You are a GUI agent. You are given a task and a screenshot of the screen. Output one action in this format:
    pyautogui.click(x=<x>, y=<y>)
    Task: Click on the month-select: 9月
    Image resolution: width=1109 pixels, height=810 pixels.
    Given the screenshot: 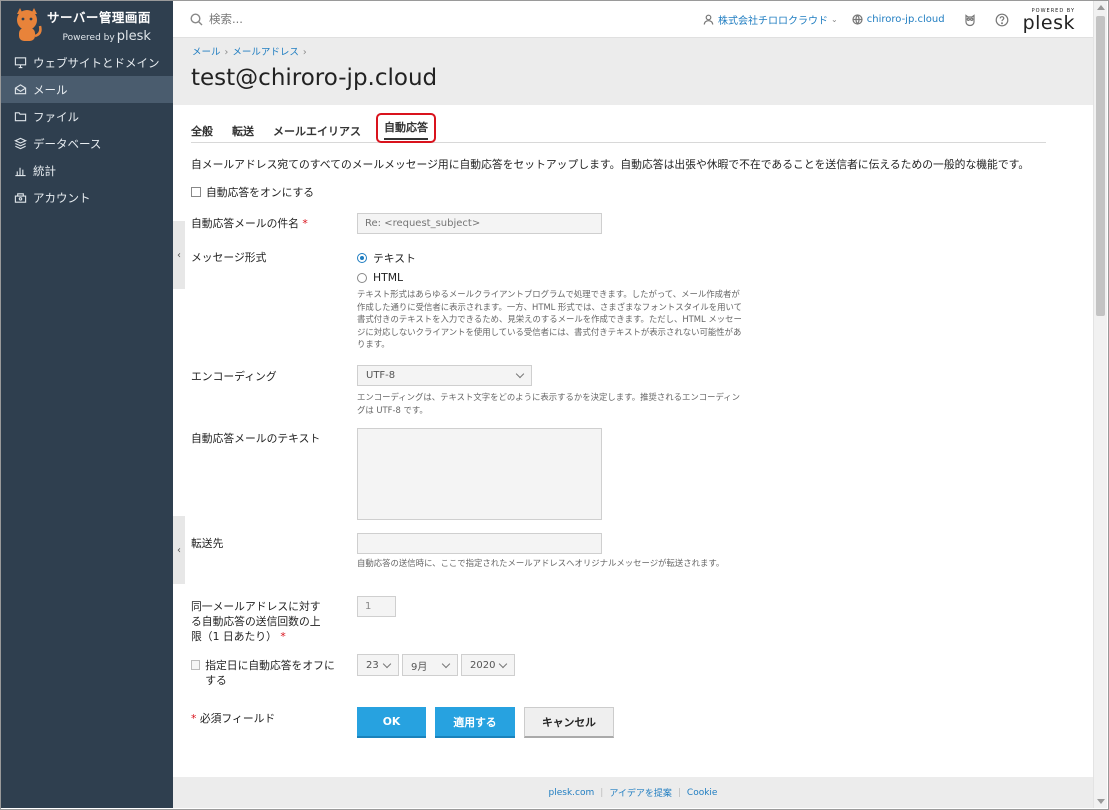 What is the action you would take?
    pyautogui.click(x=430, y=665)
    